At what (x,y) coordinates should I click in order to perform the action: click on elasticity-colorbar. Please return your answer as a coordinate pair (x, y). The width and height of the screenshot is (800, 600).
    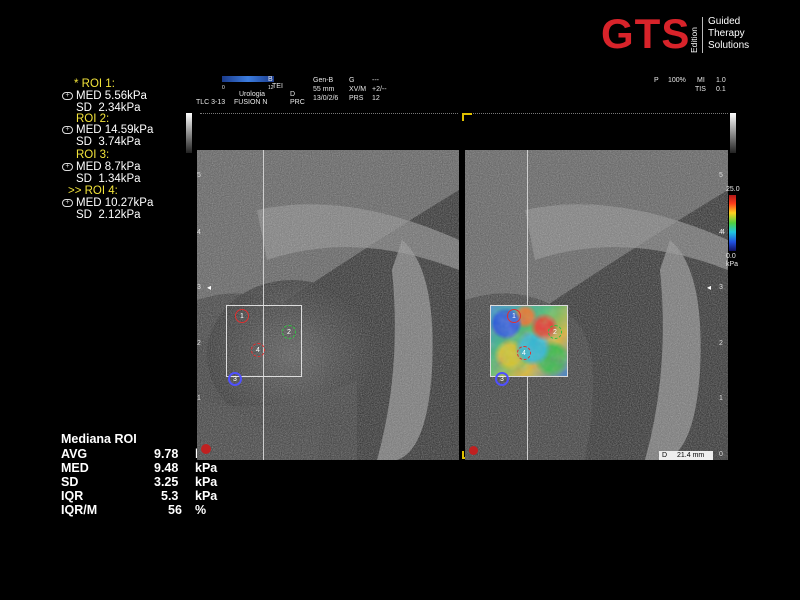
    Looking at the image, I should click on (732, 223).